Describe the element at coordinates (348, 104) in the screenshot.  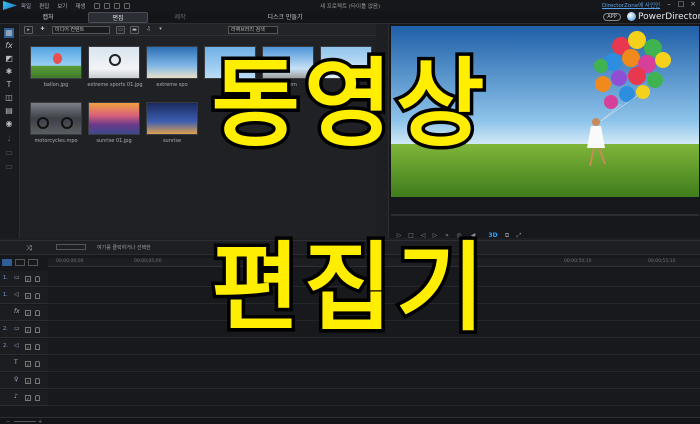
I see `overlay-title-line1: 동영상` at that location.